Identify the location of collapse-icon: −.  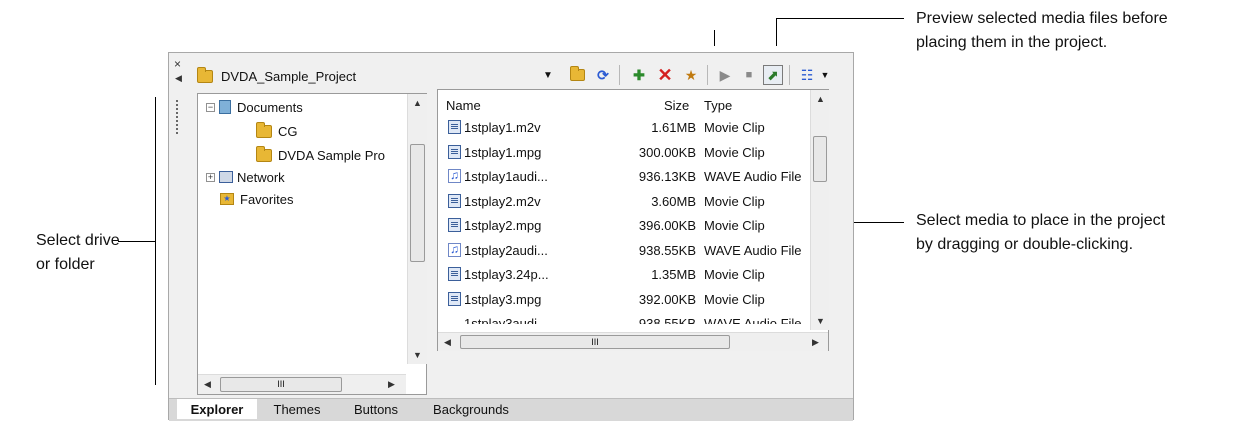
(210, 107).